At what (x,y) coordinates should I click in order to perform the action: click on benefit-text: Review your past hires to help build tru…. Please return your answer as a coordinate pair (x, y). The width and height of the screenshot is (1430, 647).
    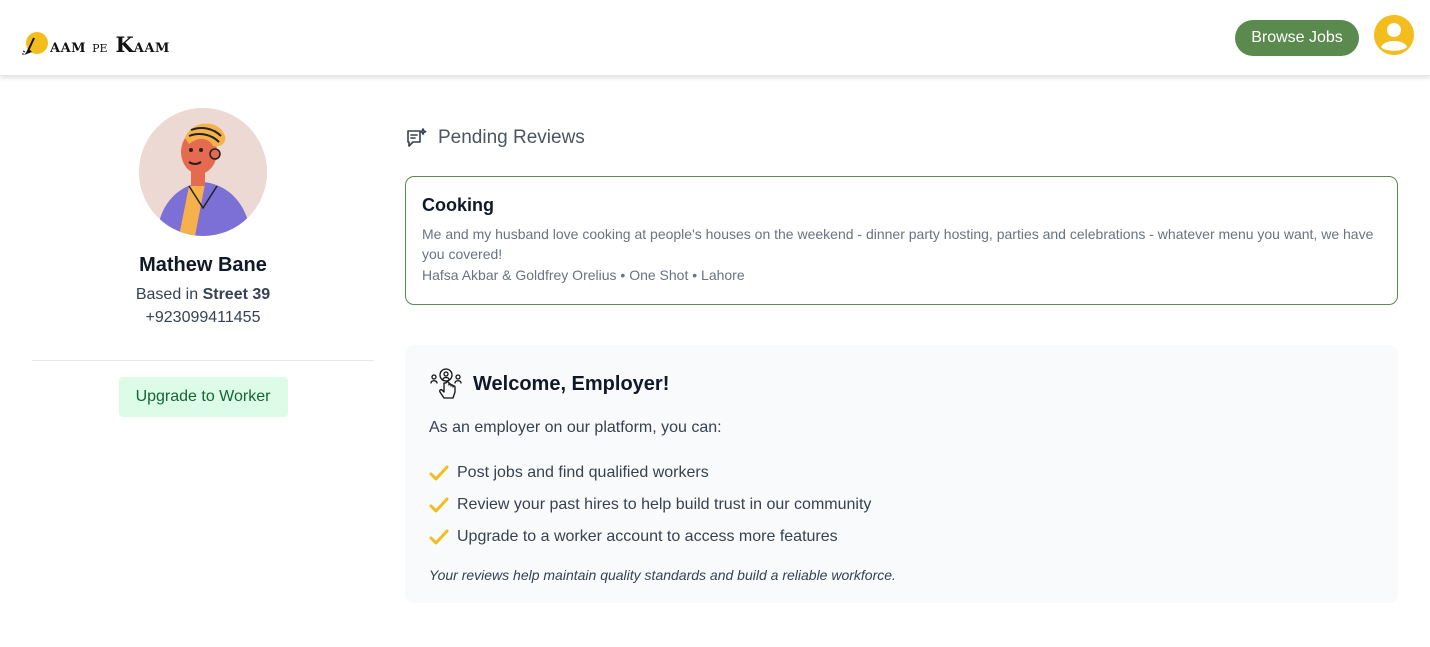
    Looking at the image, I should click on (664, 504).